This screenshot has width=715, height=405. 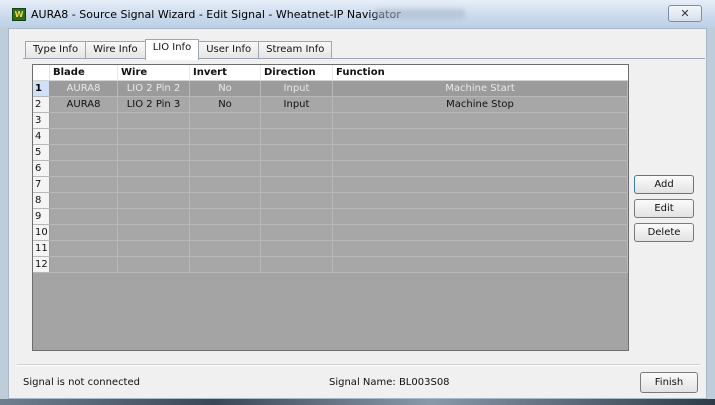 I want to click on table-row: 3, so click(x=330, y=121).